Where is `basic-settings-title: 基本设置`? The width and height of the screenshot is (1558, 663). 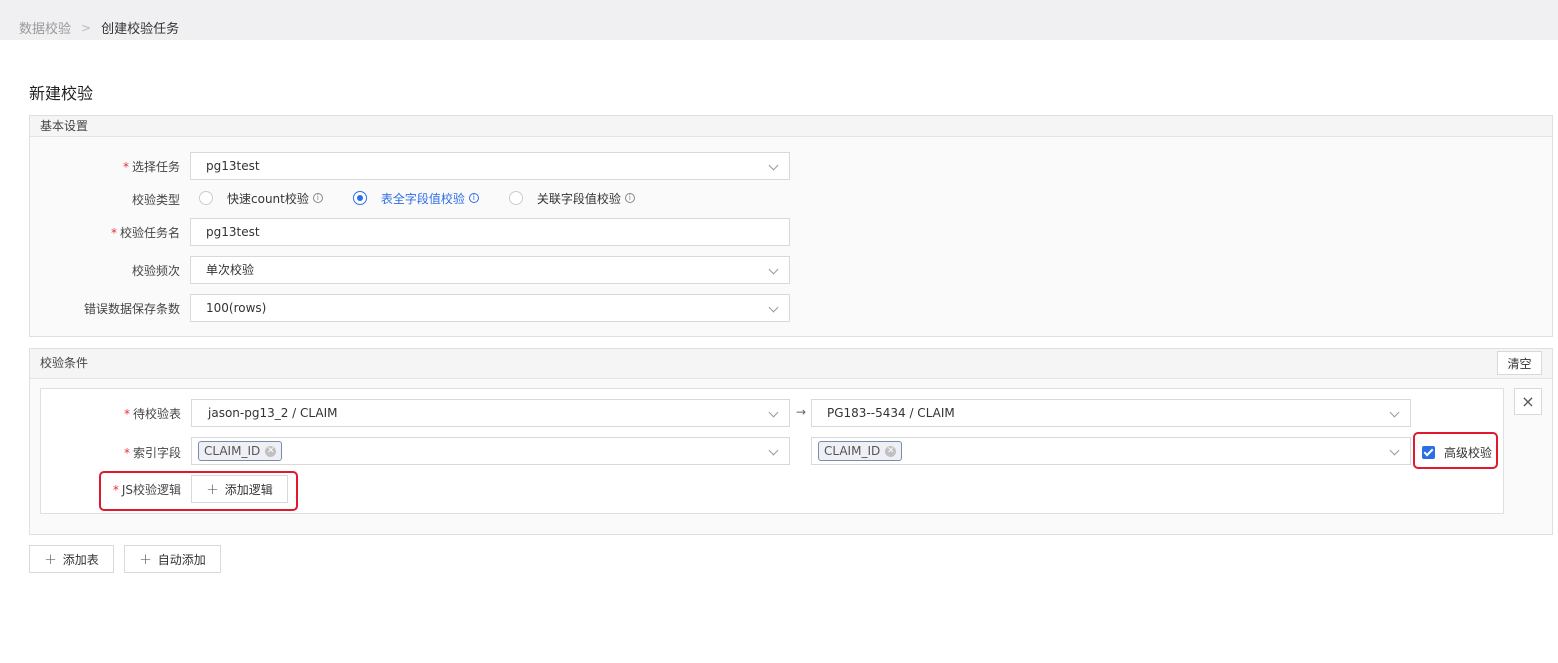 basic-settings-title: 基本设置 is located at coordinates (791, 126).